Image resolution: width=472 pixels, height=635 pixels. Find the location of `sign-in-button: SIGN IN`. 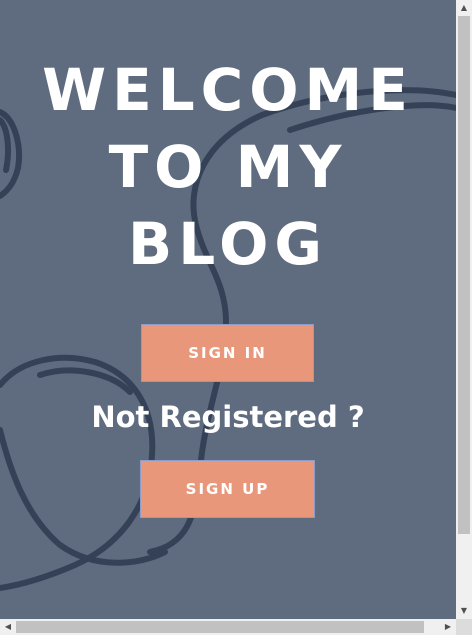

sign-in-button: SIGN IN is located at coordinates (227, 353).